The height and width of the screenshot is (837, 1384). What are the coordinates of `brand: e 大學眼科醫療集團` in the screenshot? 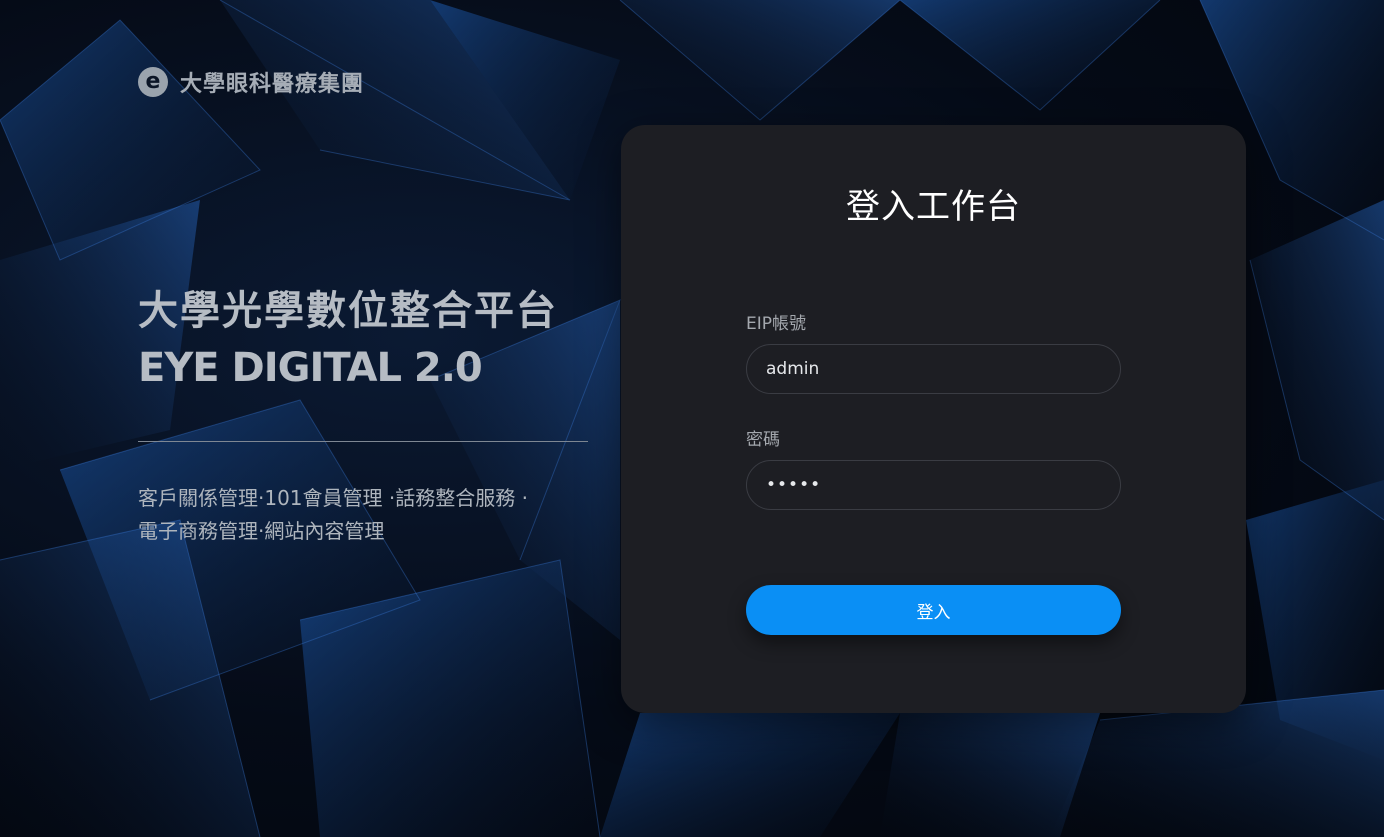 It's located at (251, 82).